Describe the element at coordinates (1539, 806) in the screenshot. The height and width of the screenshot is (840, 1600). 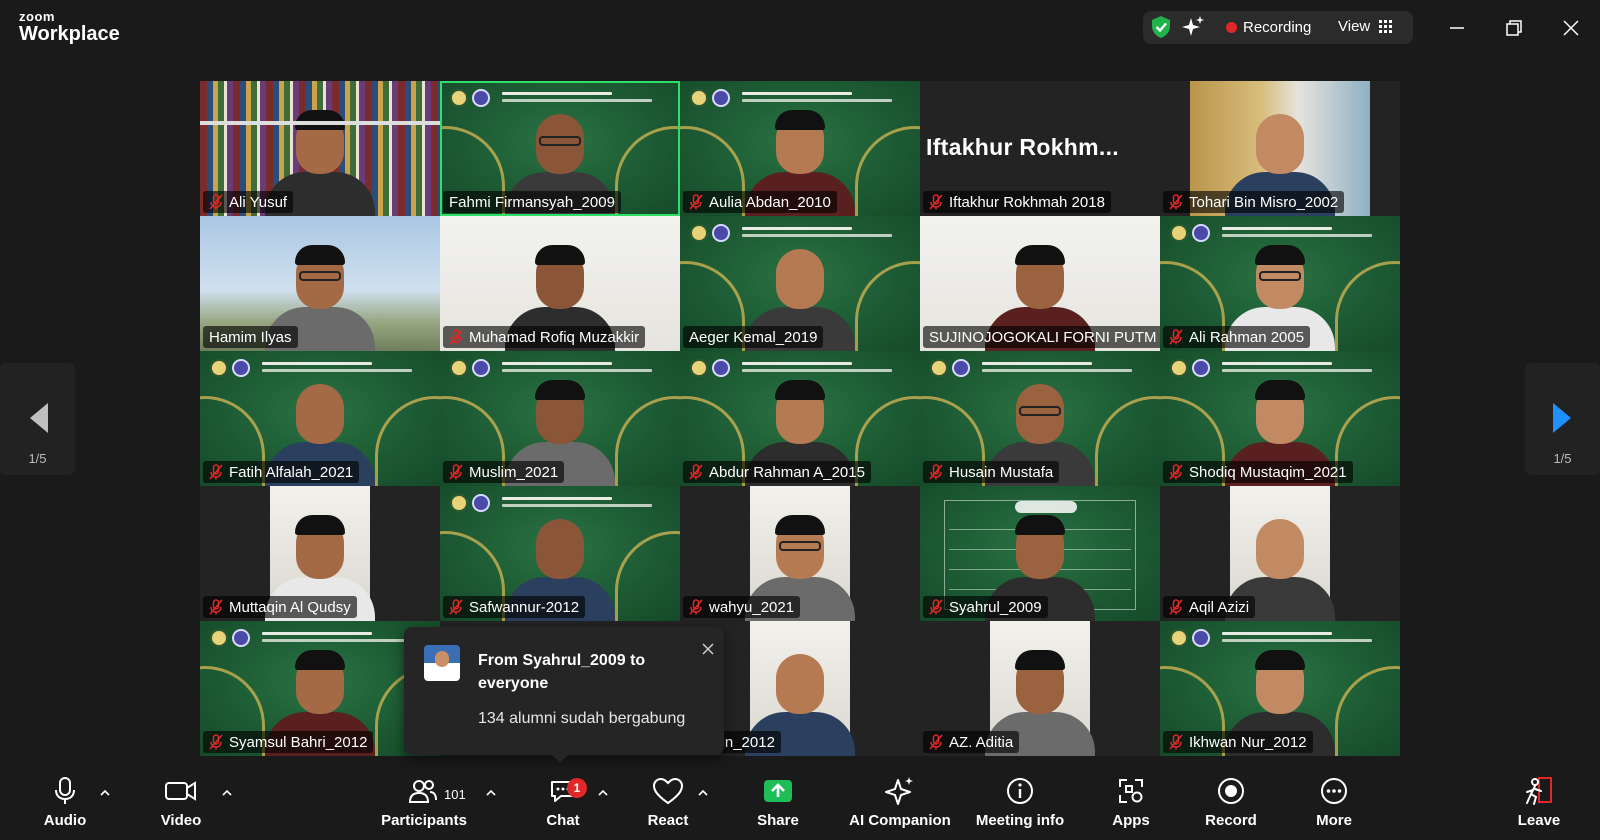
I see `leave-button: Leave` at that location.